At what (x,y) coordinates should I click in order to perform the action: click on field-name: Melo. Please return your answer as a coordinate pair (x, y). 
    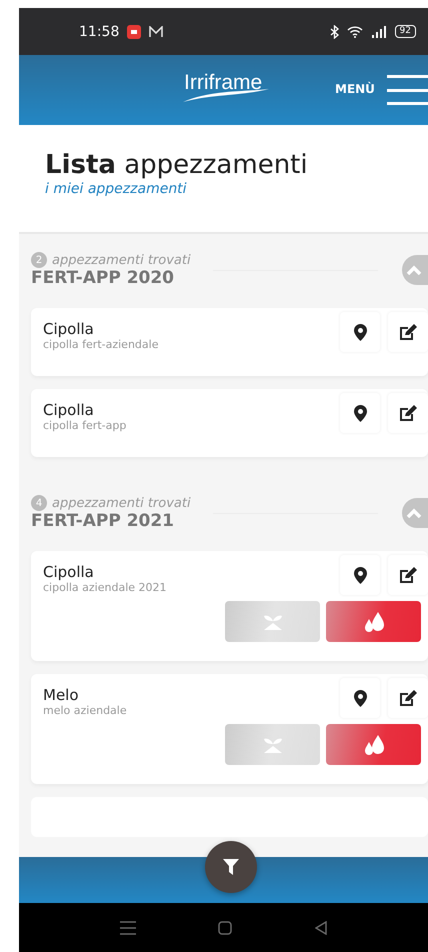
    Looking at the image, I should click on (61, 695).